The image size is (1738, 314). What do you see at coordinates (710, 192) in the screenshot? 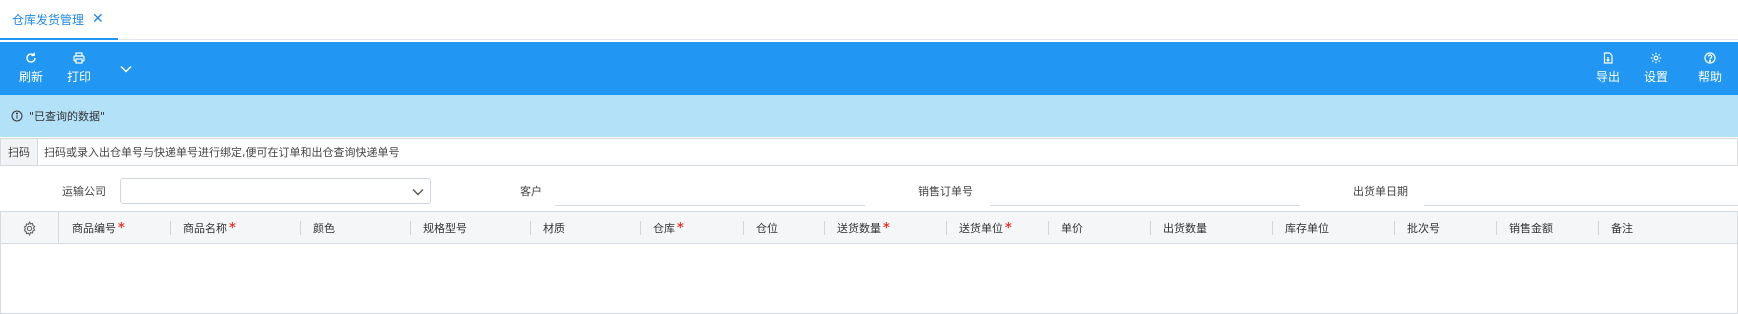
I see `customer-input` at bounding box center [710, 192].